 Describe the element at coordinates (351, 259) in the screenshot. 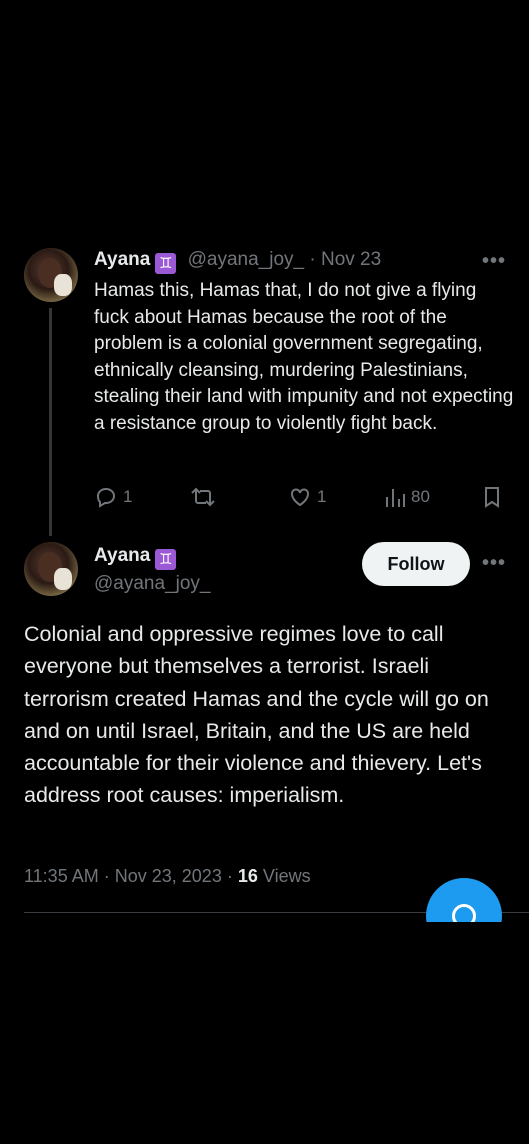

I see `tweet1-date: Nov 23` at that location.